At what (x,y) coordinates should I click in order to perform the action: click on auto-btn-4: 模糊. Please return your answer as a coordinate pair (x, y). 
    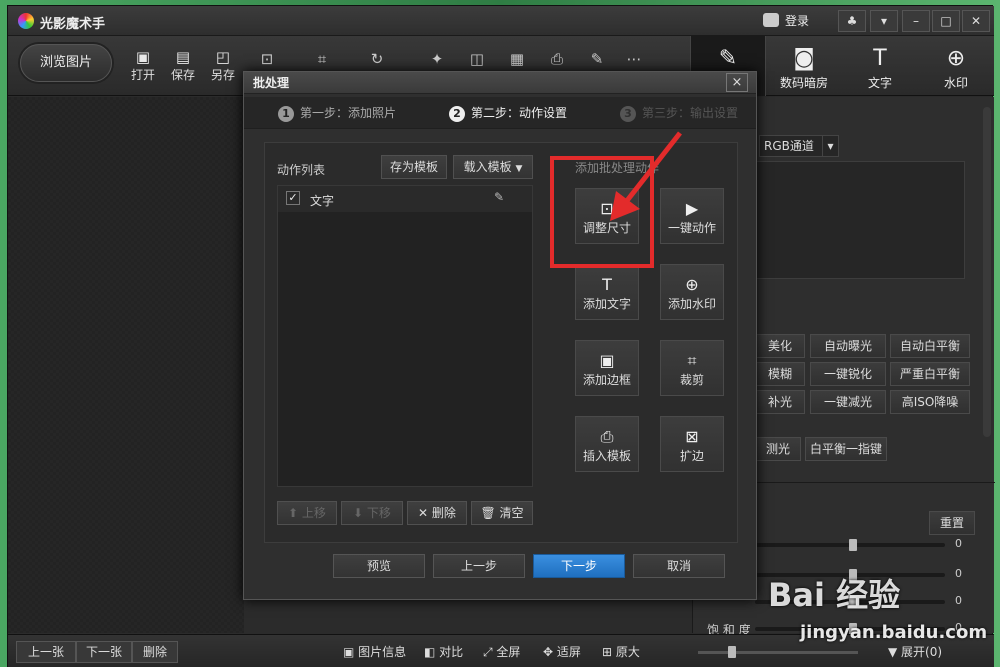
    Looking at the image, I should click on (780, 374).